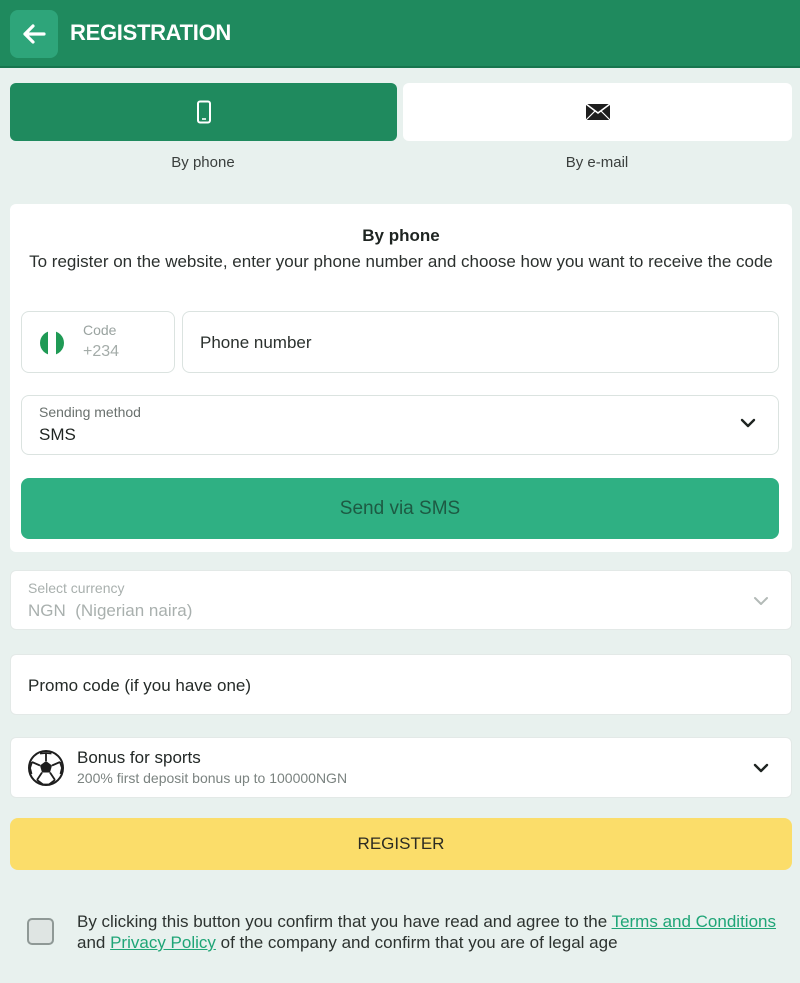  What do you see at coordinates (400, 508) in the screenshot?
I see `send-via-sms-button: Send via SMS` at bounding box center [400, 508].